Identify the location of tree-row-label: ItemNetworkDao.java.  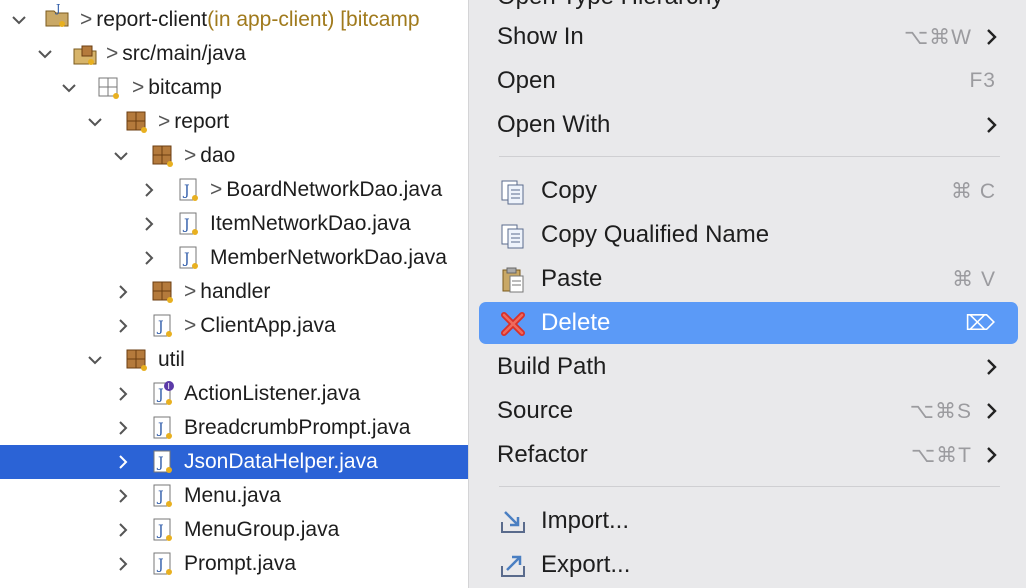
(310, 223).